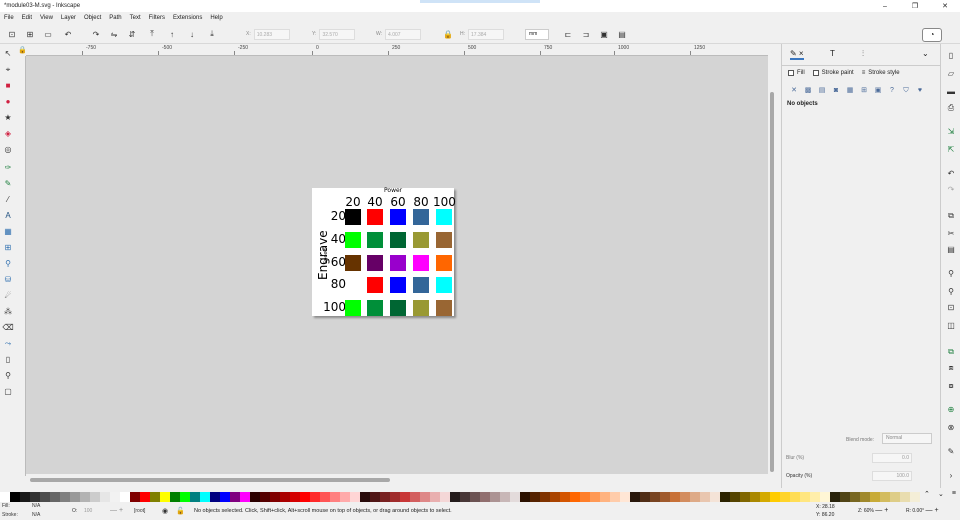 The image size is (960, 520). What do you see at coordinates (92, 18) in the screenshot?
I see `menu-object: Object` at bounding box center [92, 18].